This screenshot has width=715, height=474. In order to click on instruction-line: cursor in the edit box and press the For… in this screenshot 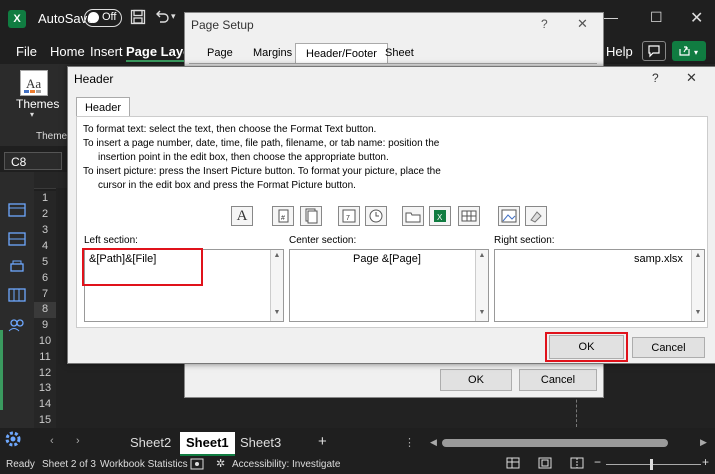, I will do `click(227, 185)`.